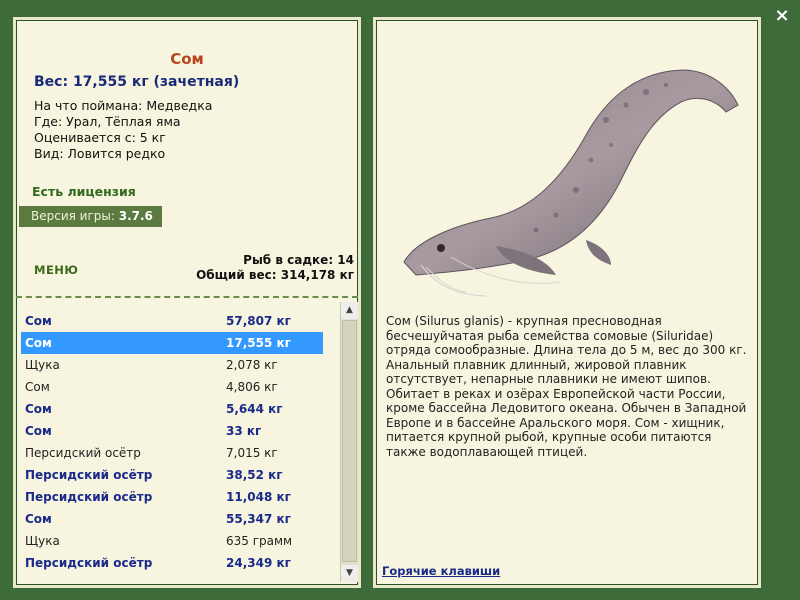 This screenshot has height=600, width=800. I want to click on list-item: Сом 33 кг, so click(172, 431).